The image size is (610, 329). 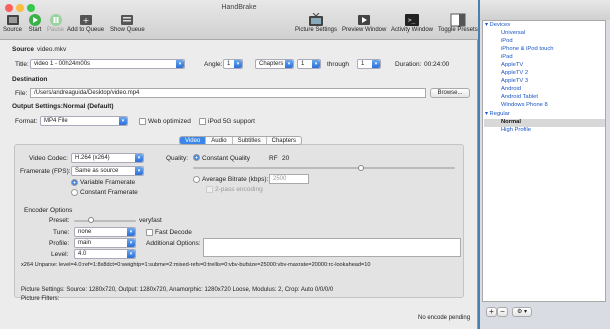 I want to click on preset-label: Preset:, so click(x=59, y=220).